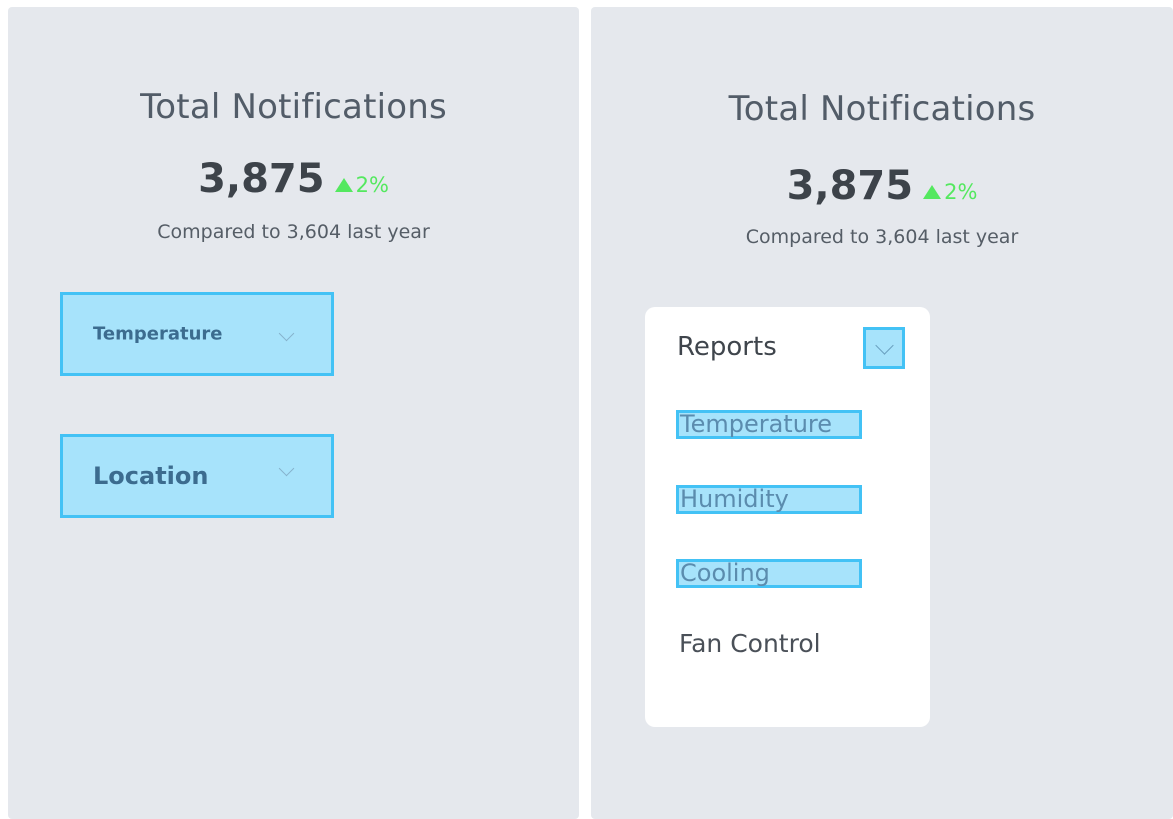 The height and width of the screenshot is (819, 1173). What do you see at coordinates (769, 424) in the screenshot?
I see `menu-item-temperature: Temperature` at bounding box center [769, 424].